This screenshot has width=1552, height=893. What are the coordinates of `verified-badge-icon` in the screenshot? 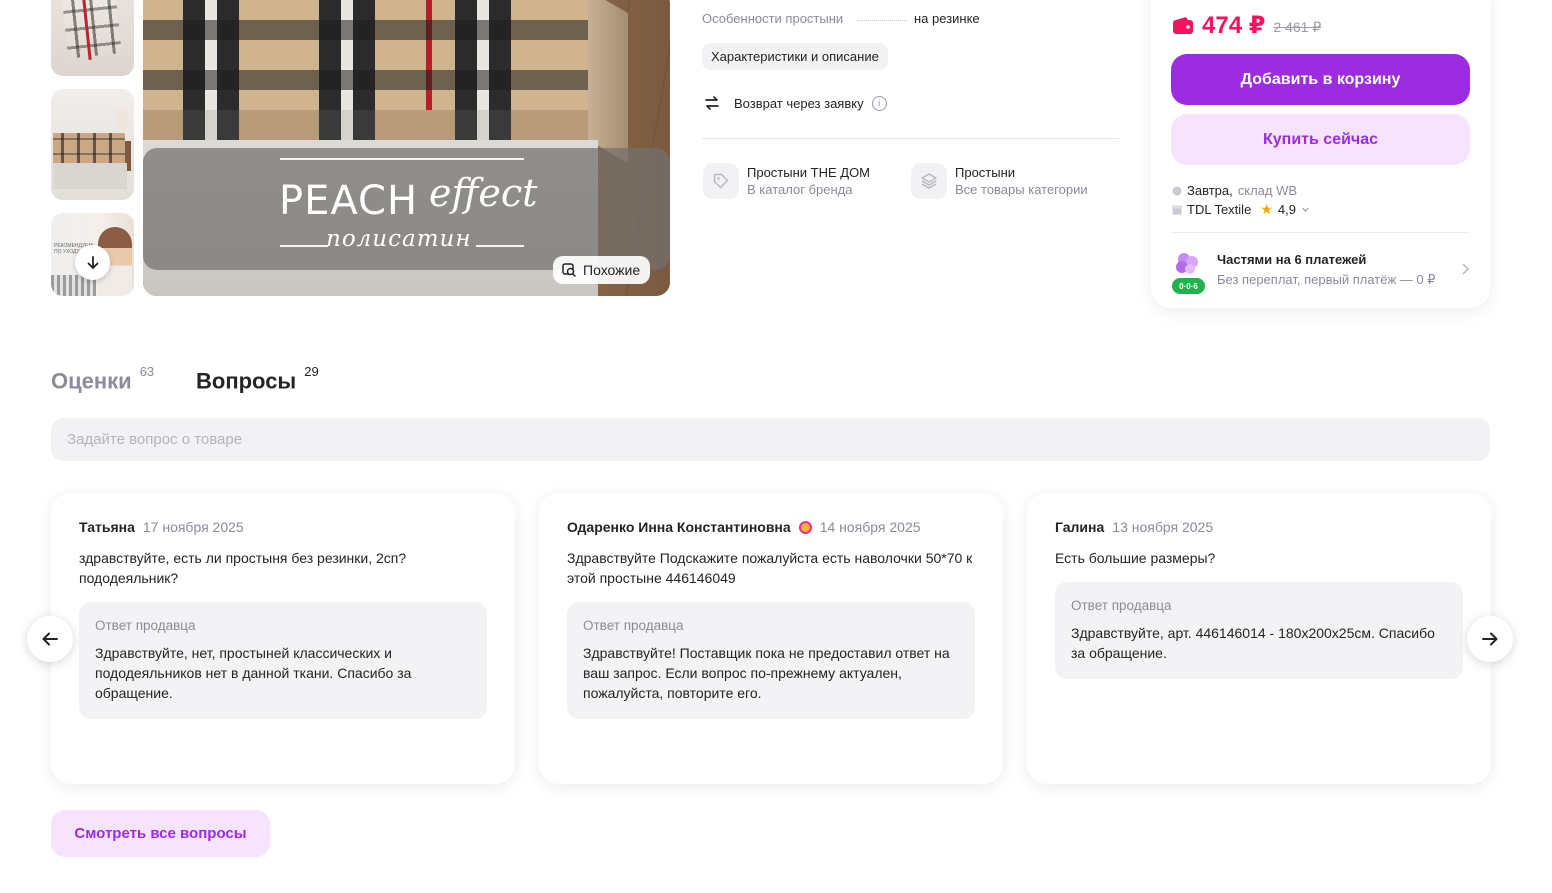 It's located at (805, 527).